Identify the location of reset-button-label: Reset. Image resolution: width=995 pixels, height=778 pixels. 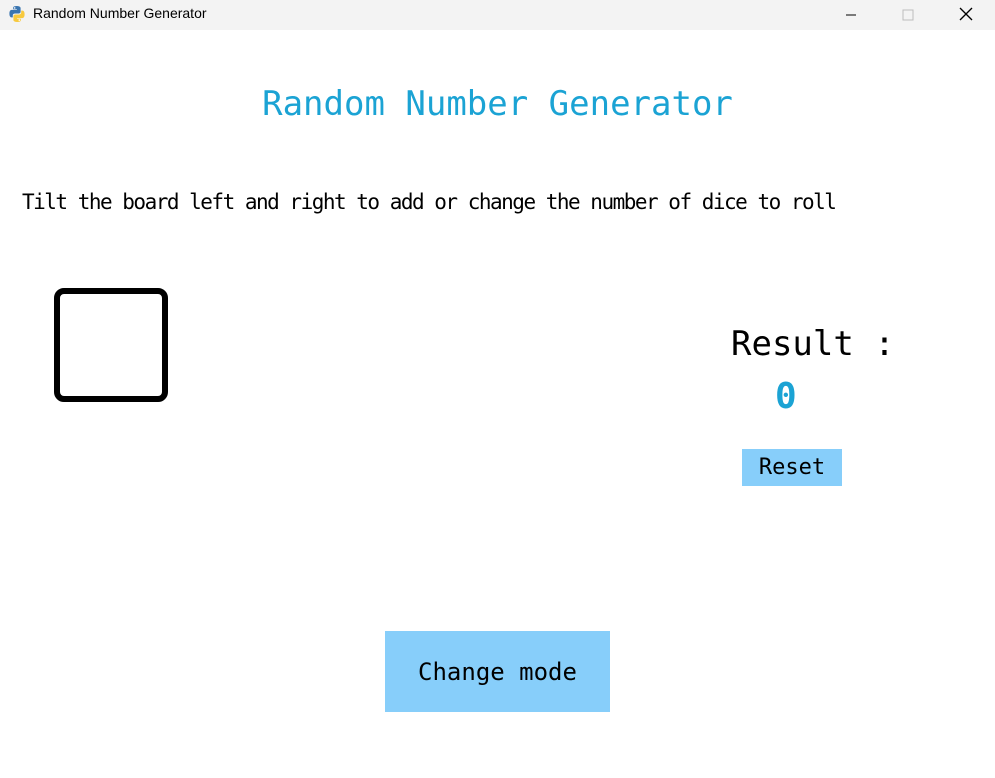
(792, 467).